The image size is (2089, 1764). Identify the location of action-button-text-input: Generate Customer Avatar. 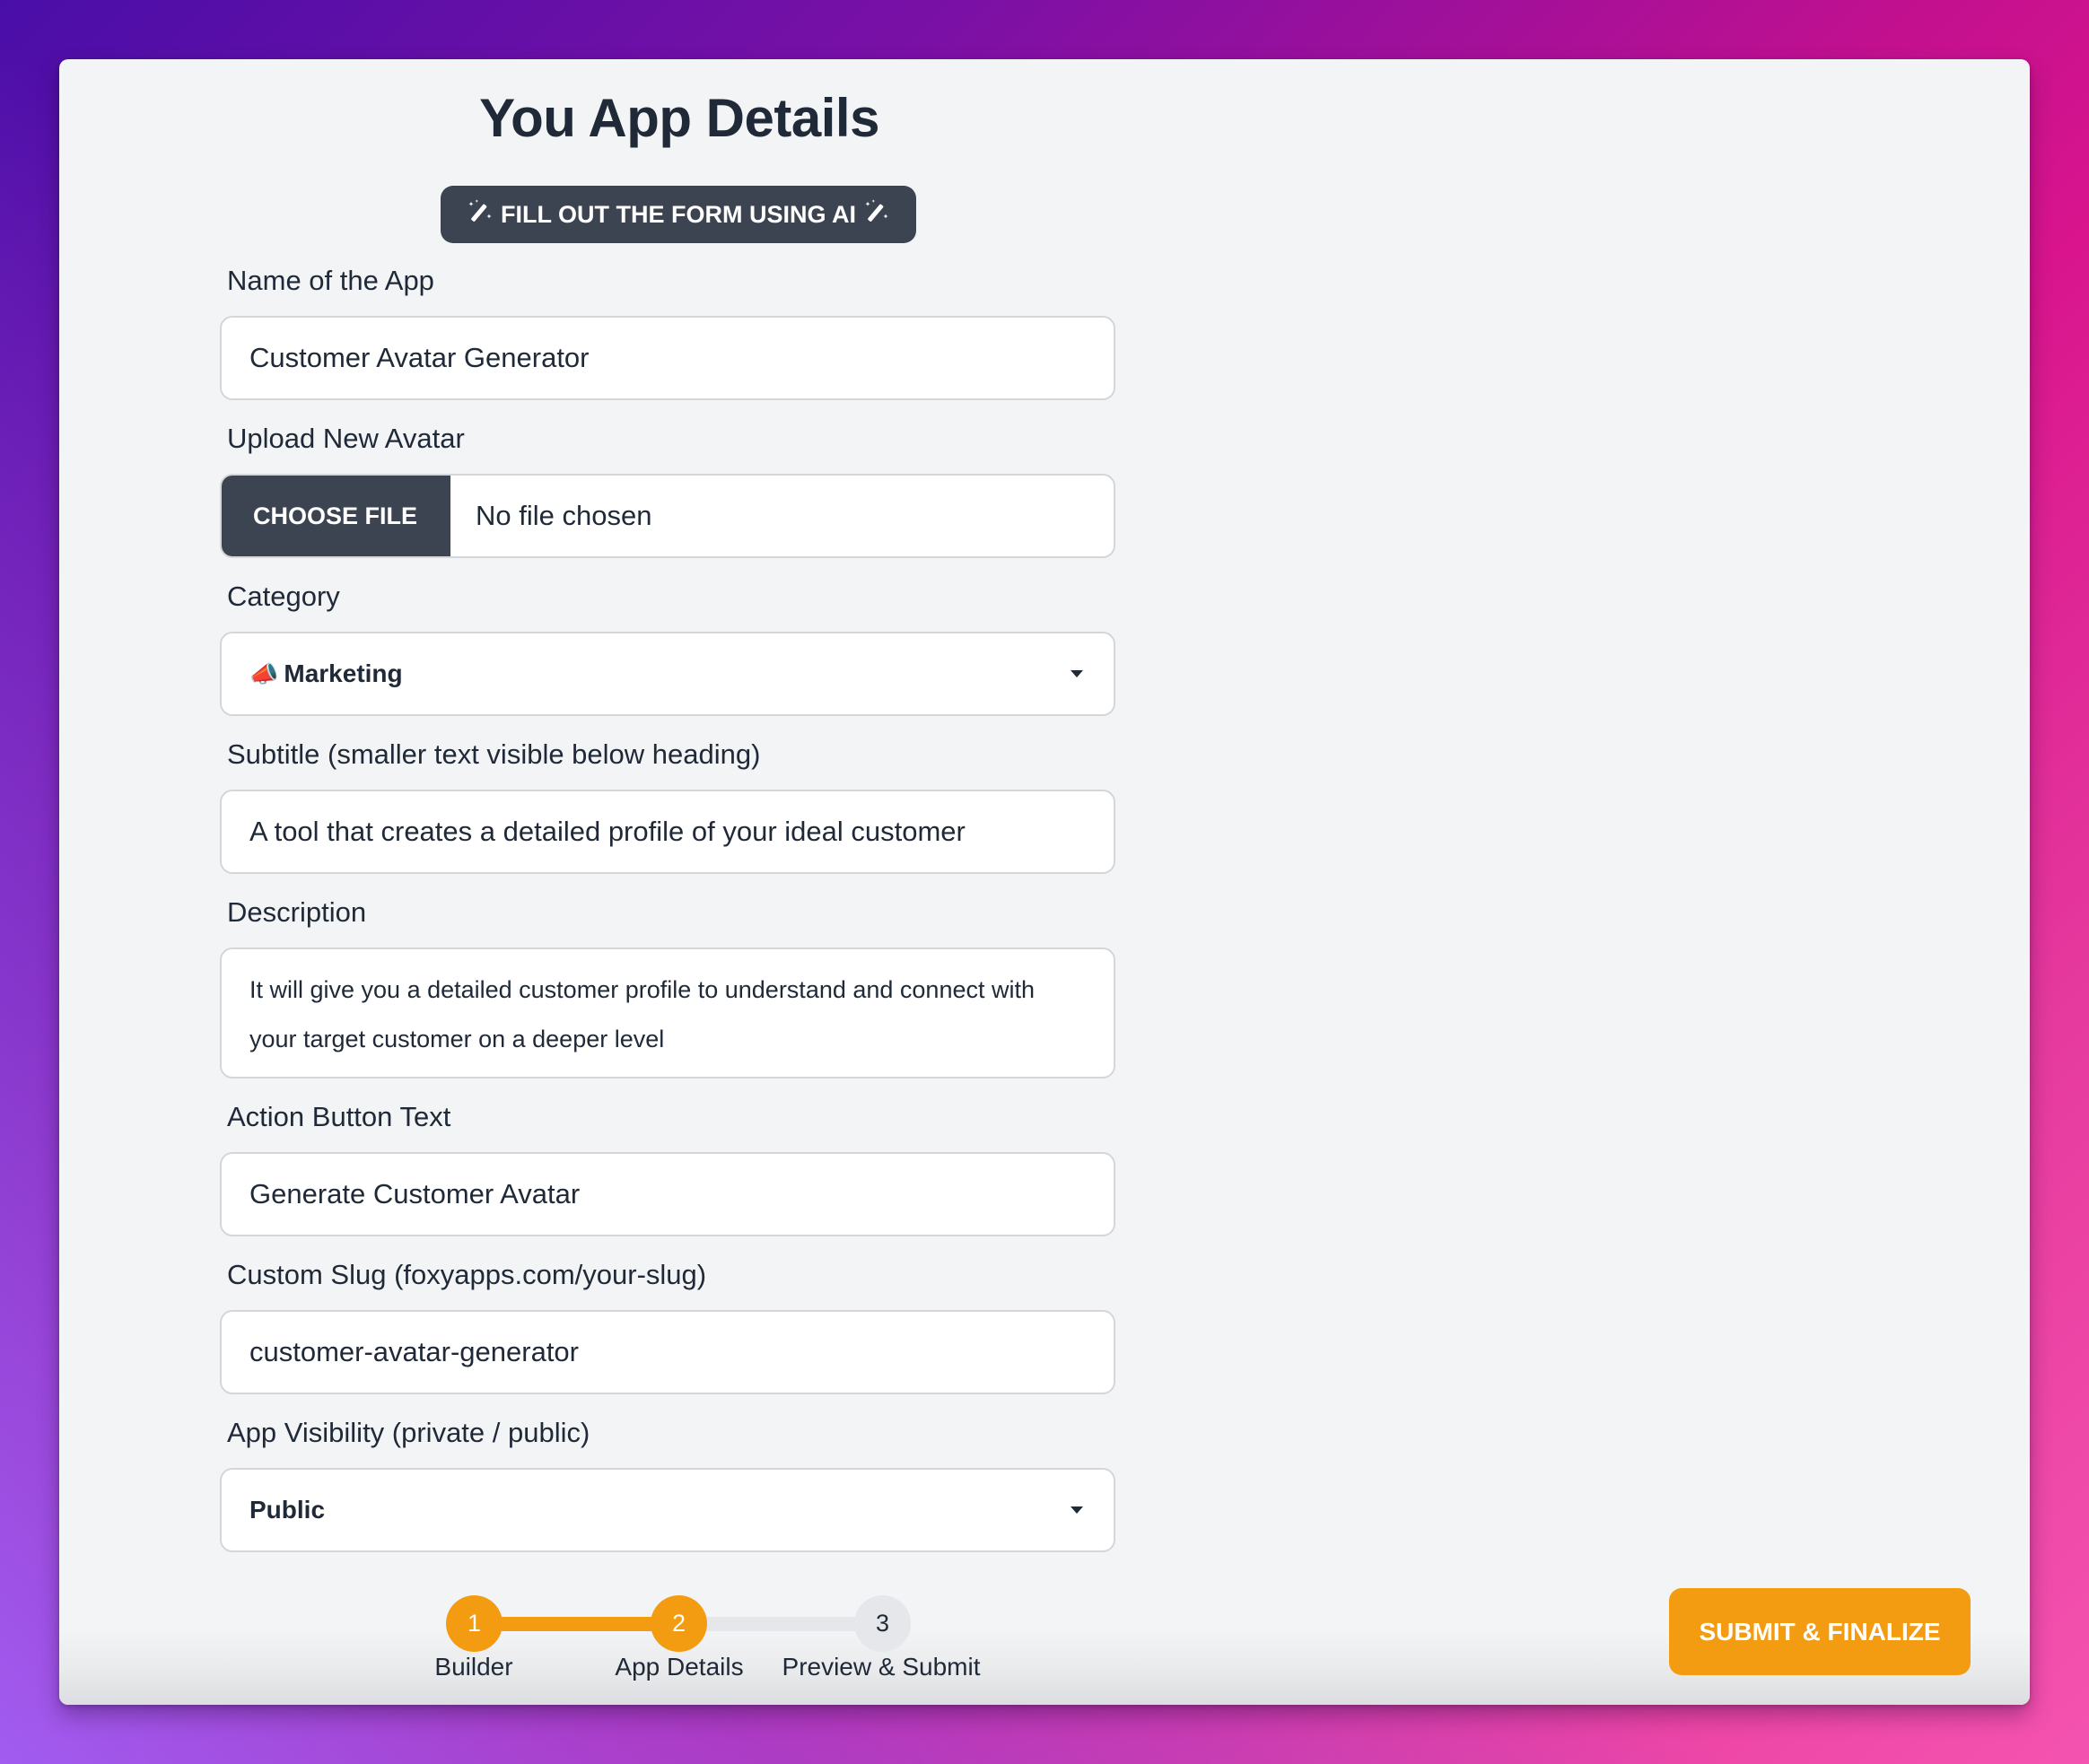
(668, 1194).